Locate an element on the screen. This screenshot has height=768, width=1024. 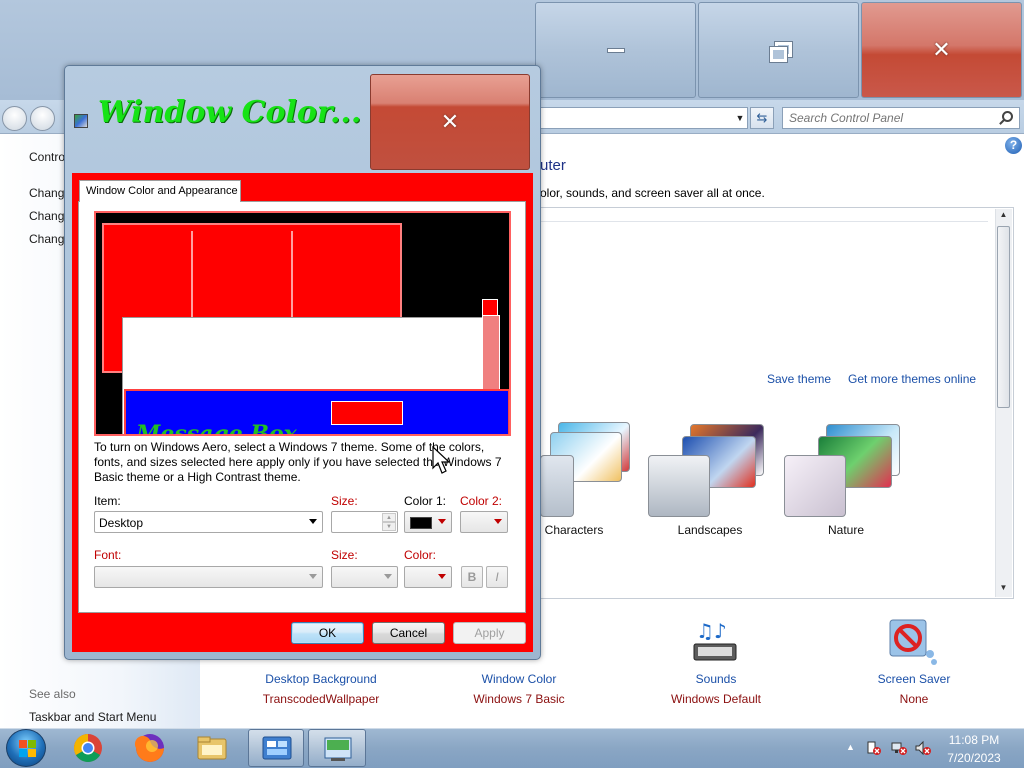
font-size-label: Size: is located at coordinates (344, 555).